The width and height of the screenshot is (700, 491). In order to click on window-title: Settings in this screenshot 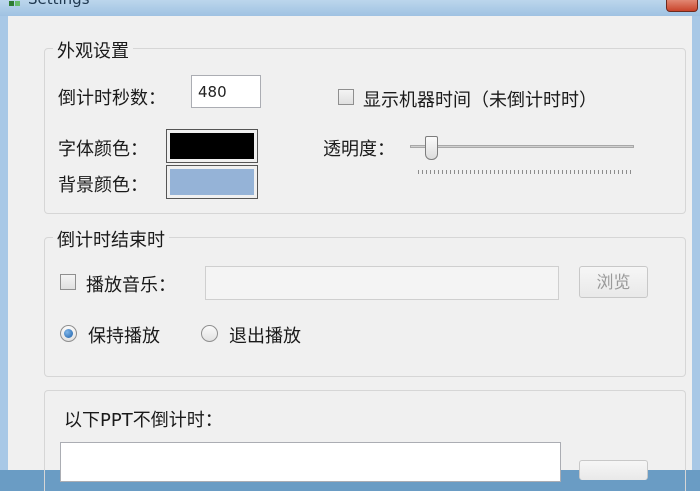, I will do `click(59, 4)`.